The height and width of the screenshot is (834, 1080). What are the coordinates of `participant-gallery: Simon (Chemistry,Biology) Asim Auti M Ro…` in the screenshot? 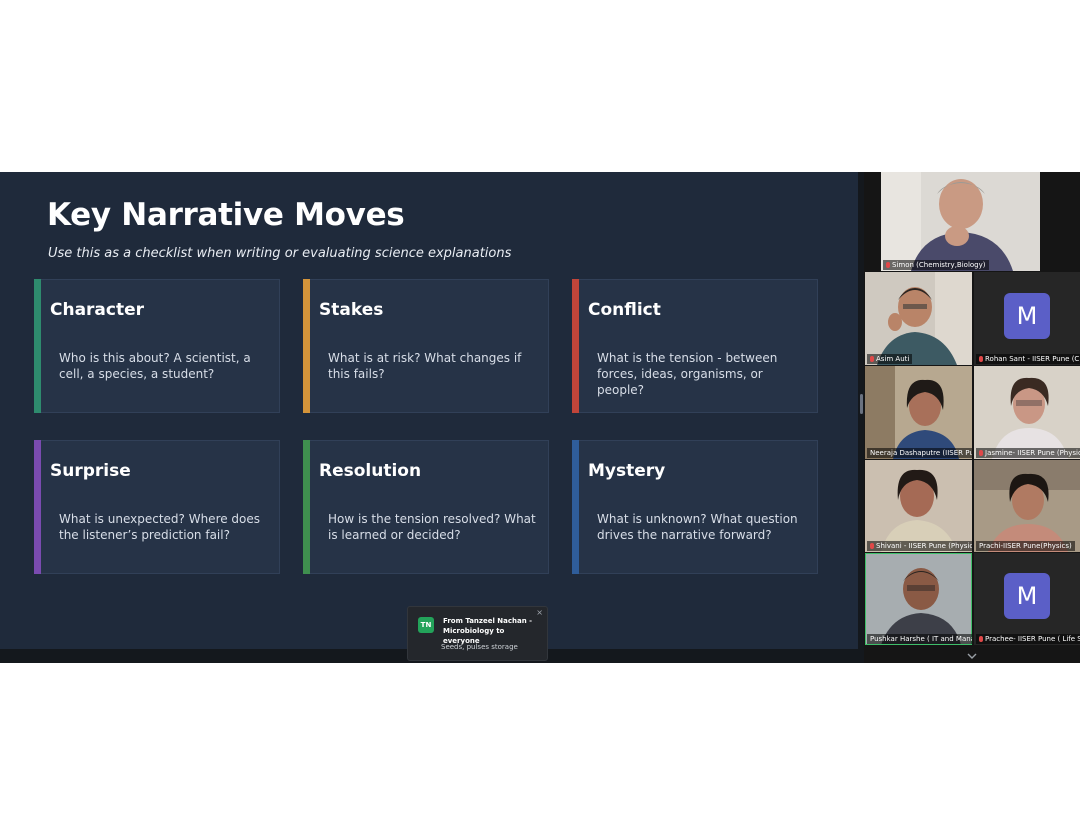 It's located at (972, 417).